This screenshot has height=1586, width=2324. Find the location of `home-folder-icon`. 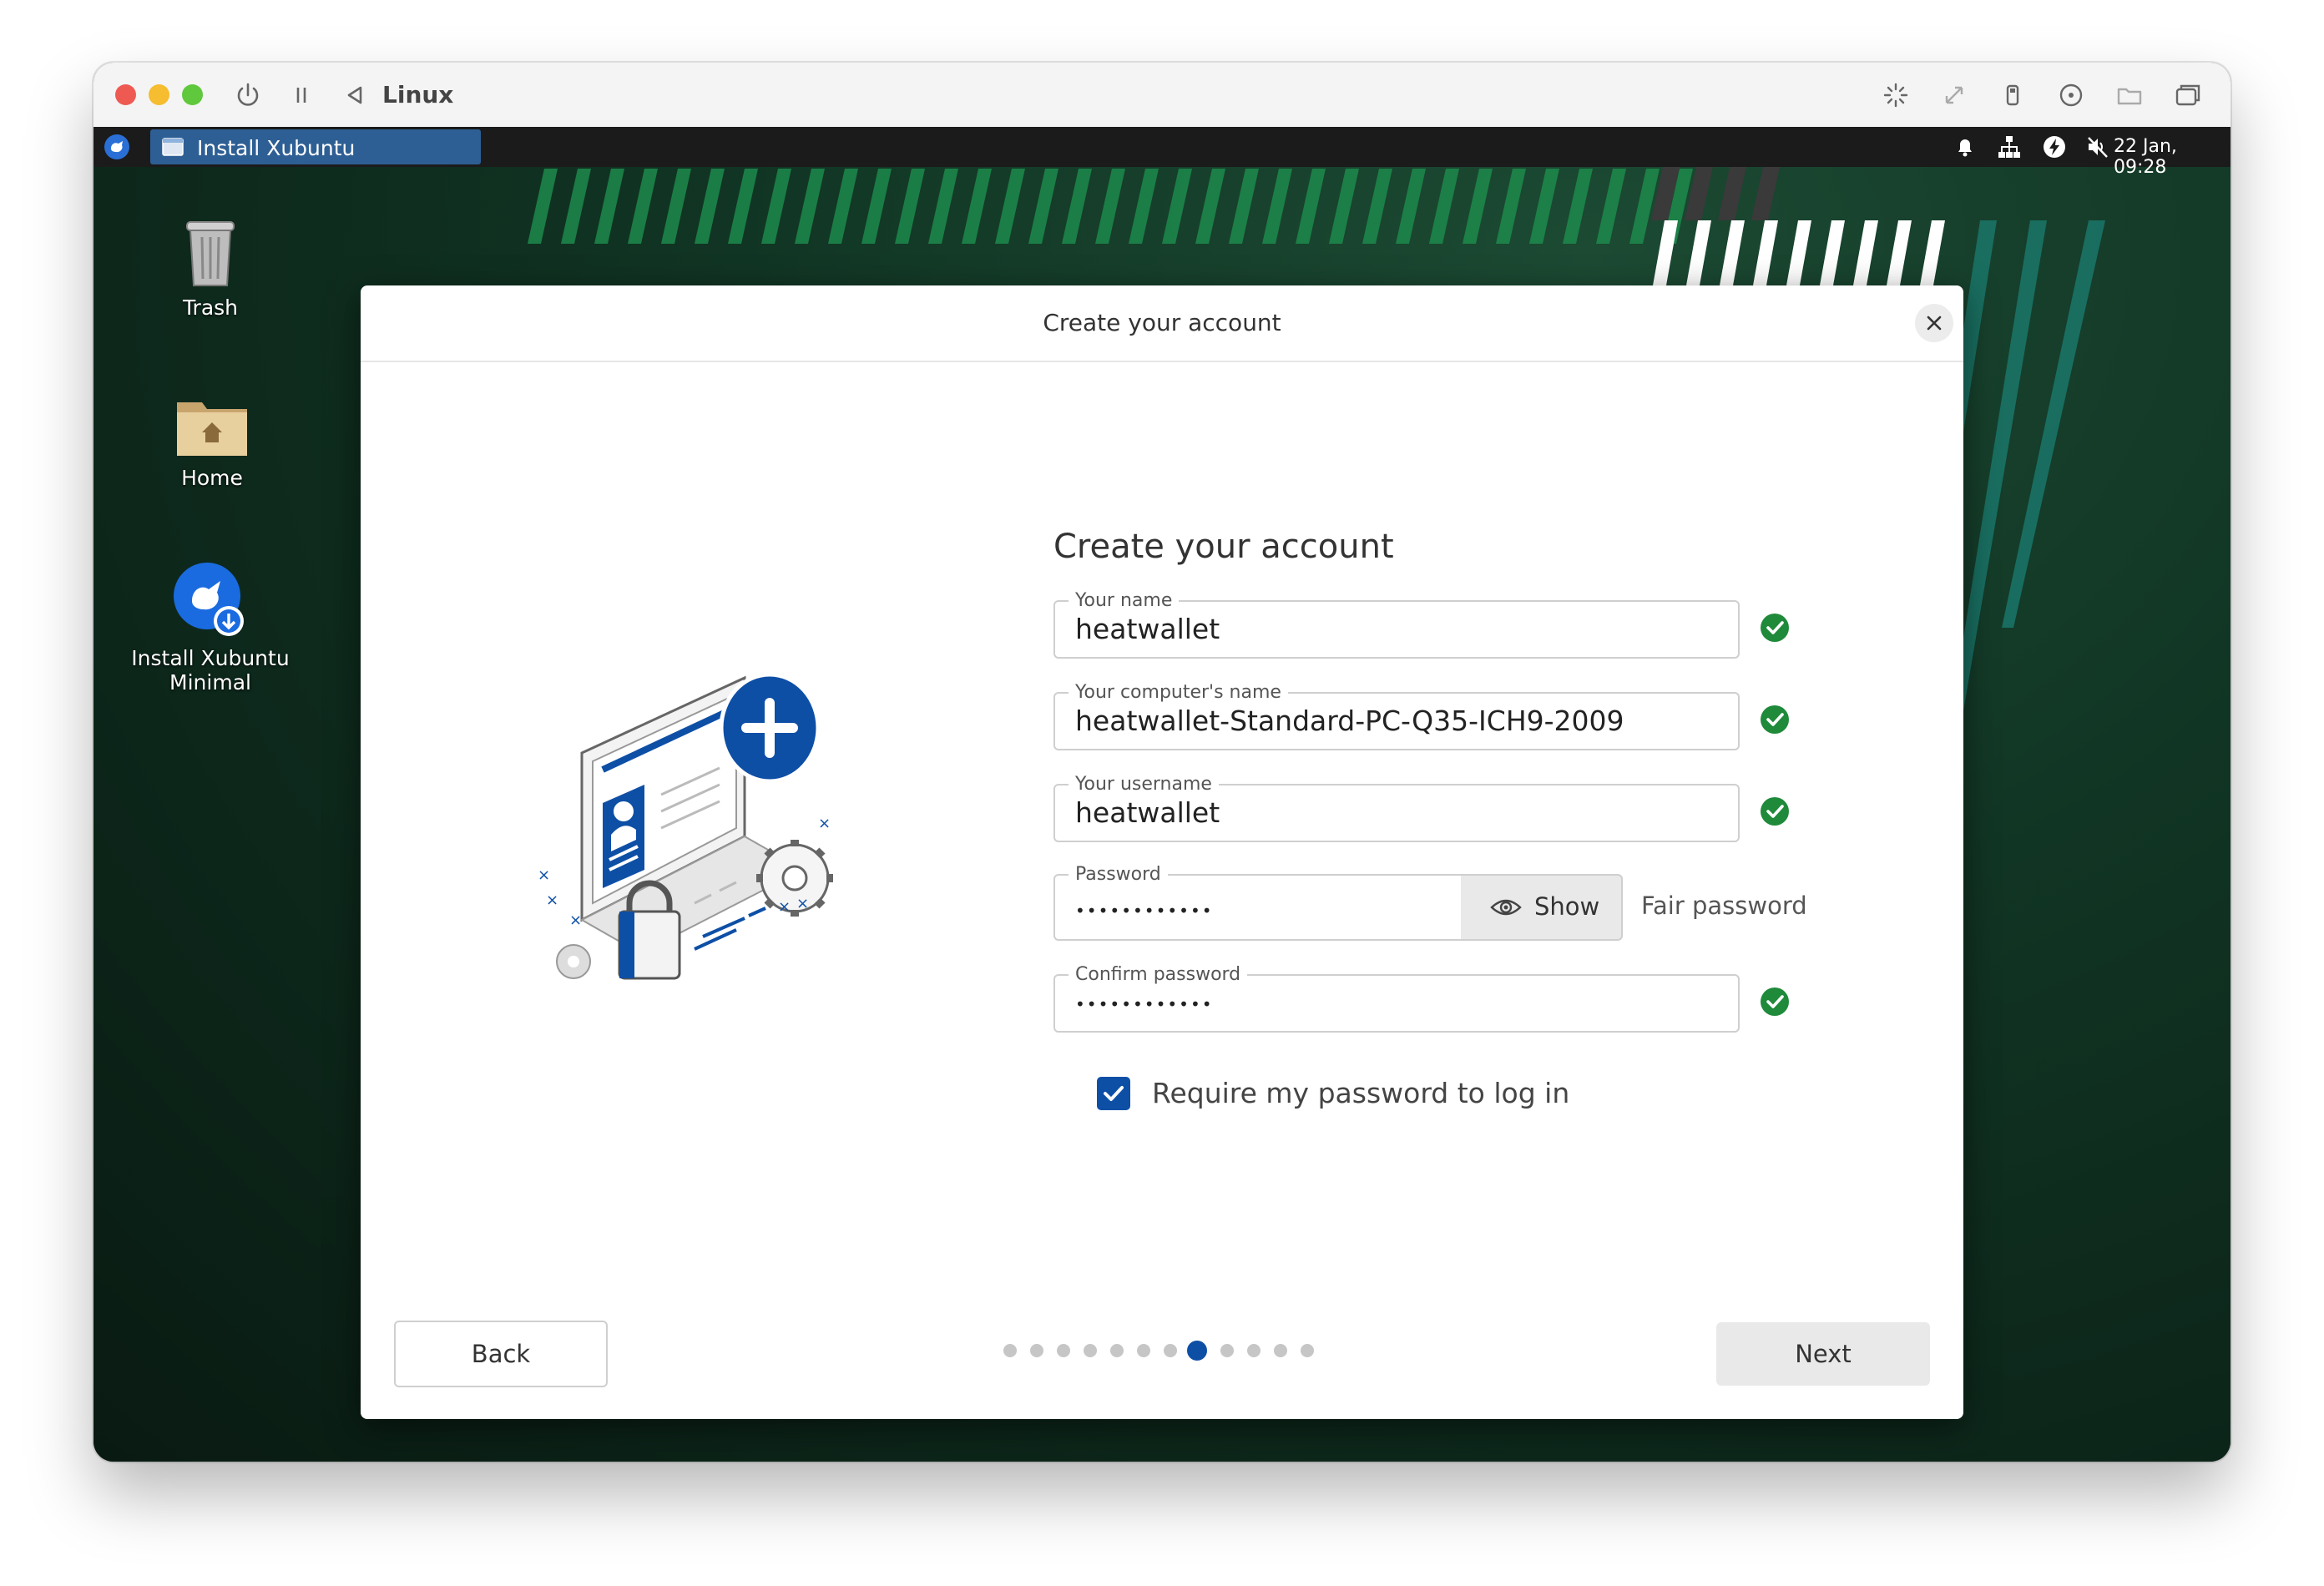

home-folder-icon is located at coordinates (212, 429).